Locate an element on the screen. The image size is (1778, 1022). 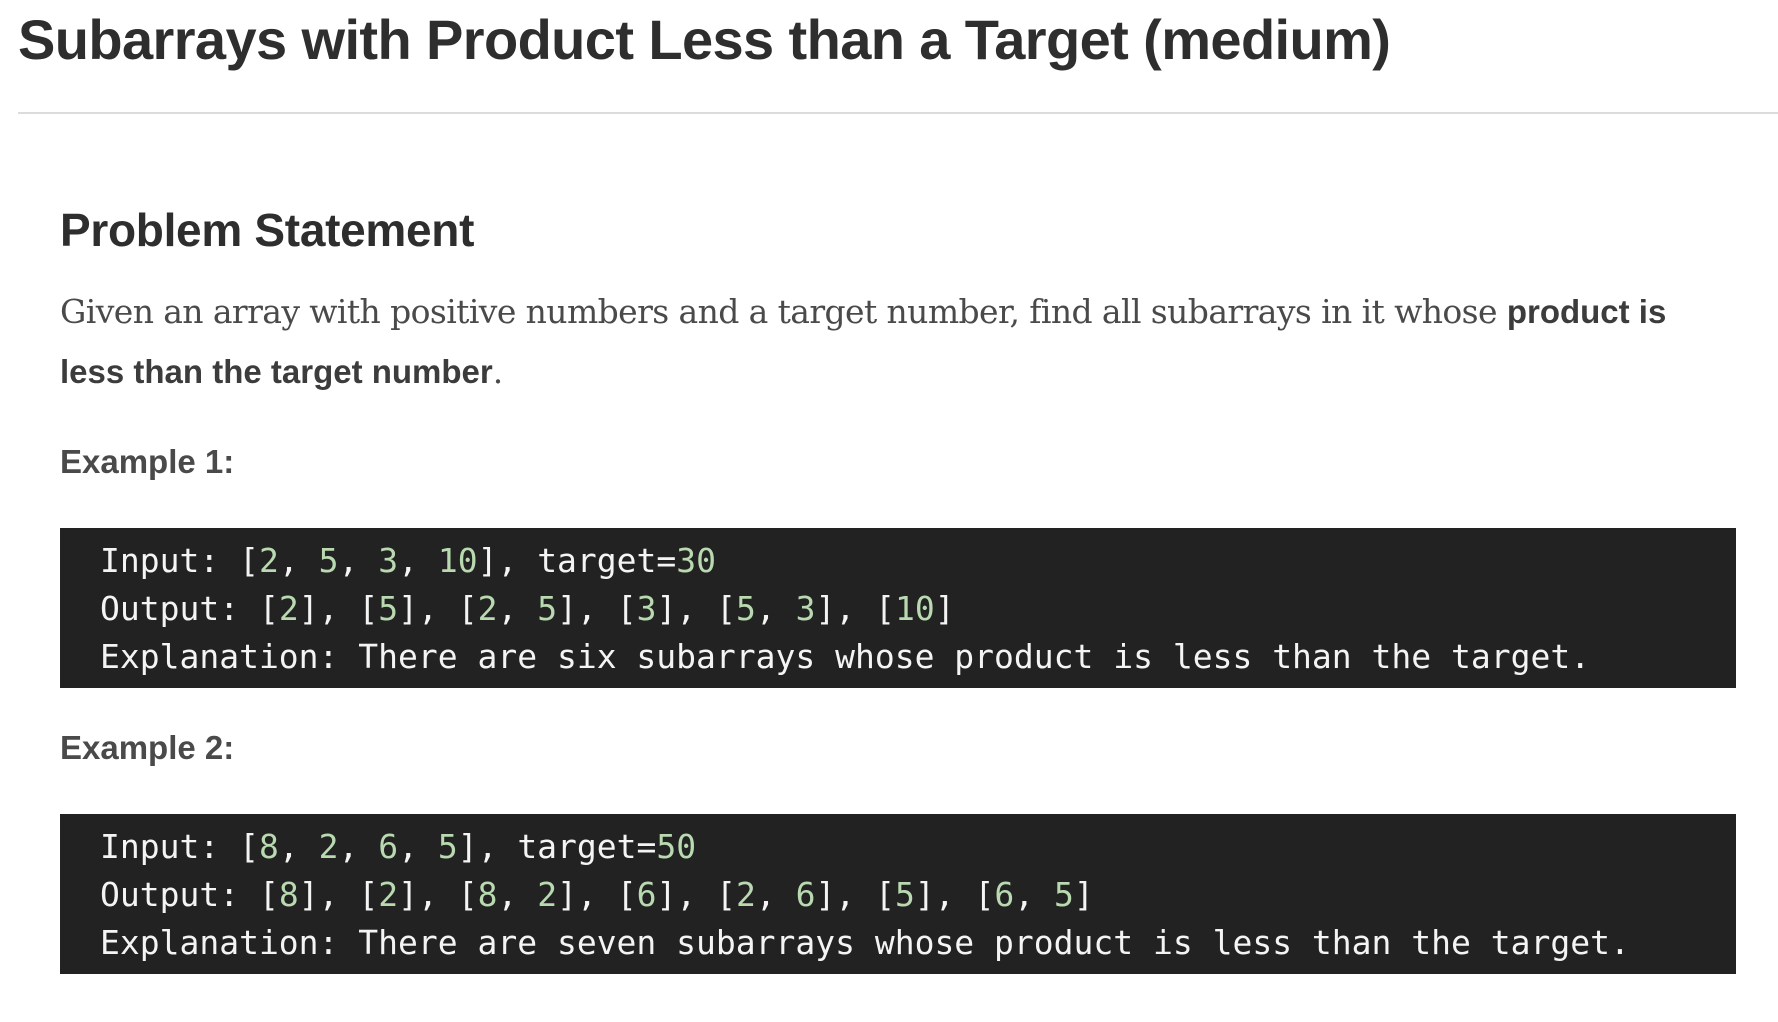
statement-end: . is located at coordinates (497, 371).